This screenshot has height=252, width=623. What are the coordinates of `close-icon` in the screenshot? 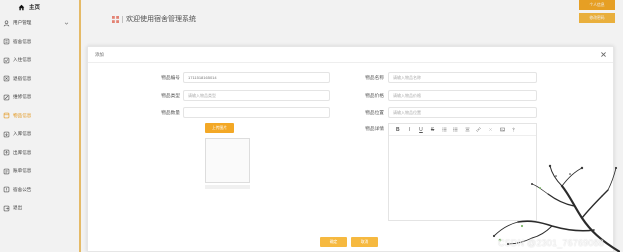 It's located at (603, 54).